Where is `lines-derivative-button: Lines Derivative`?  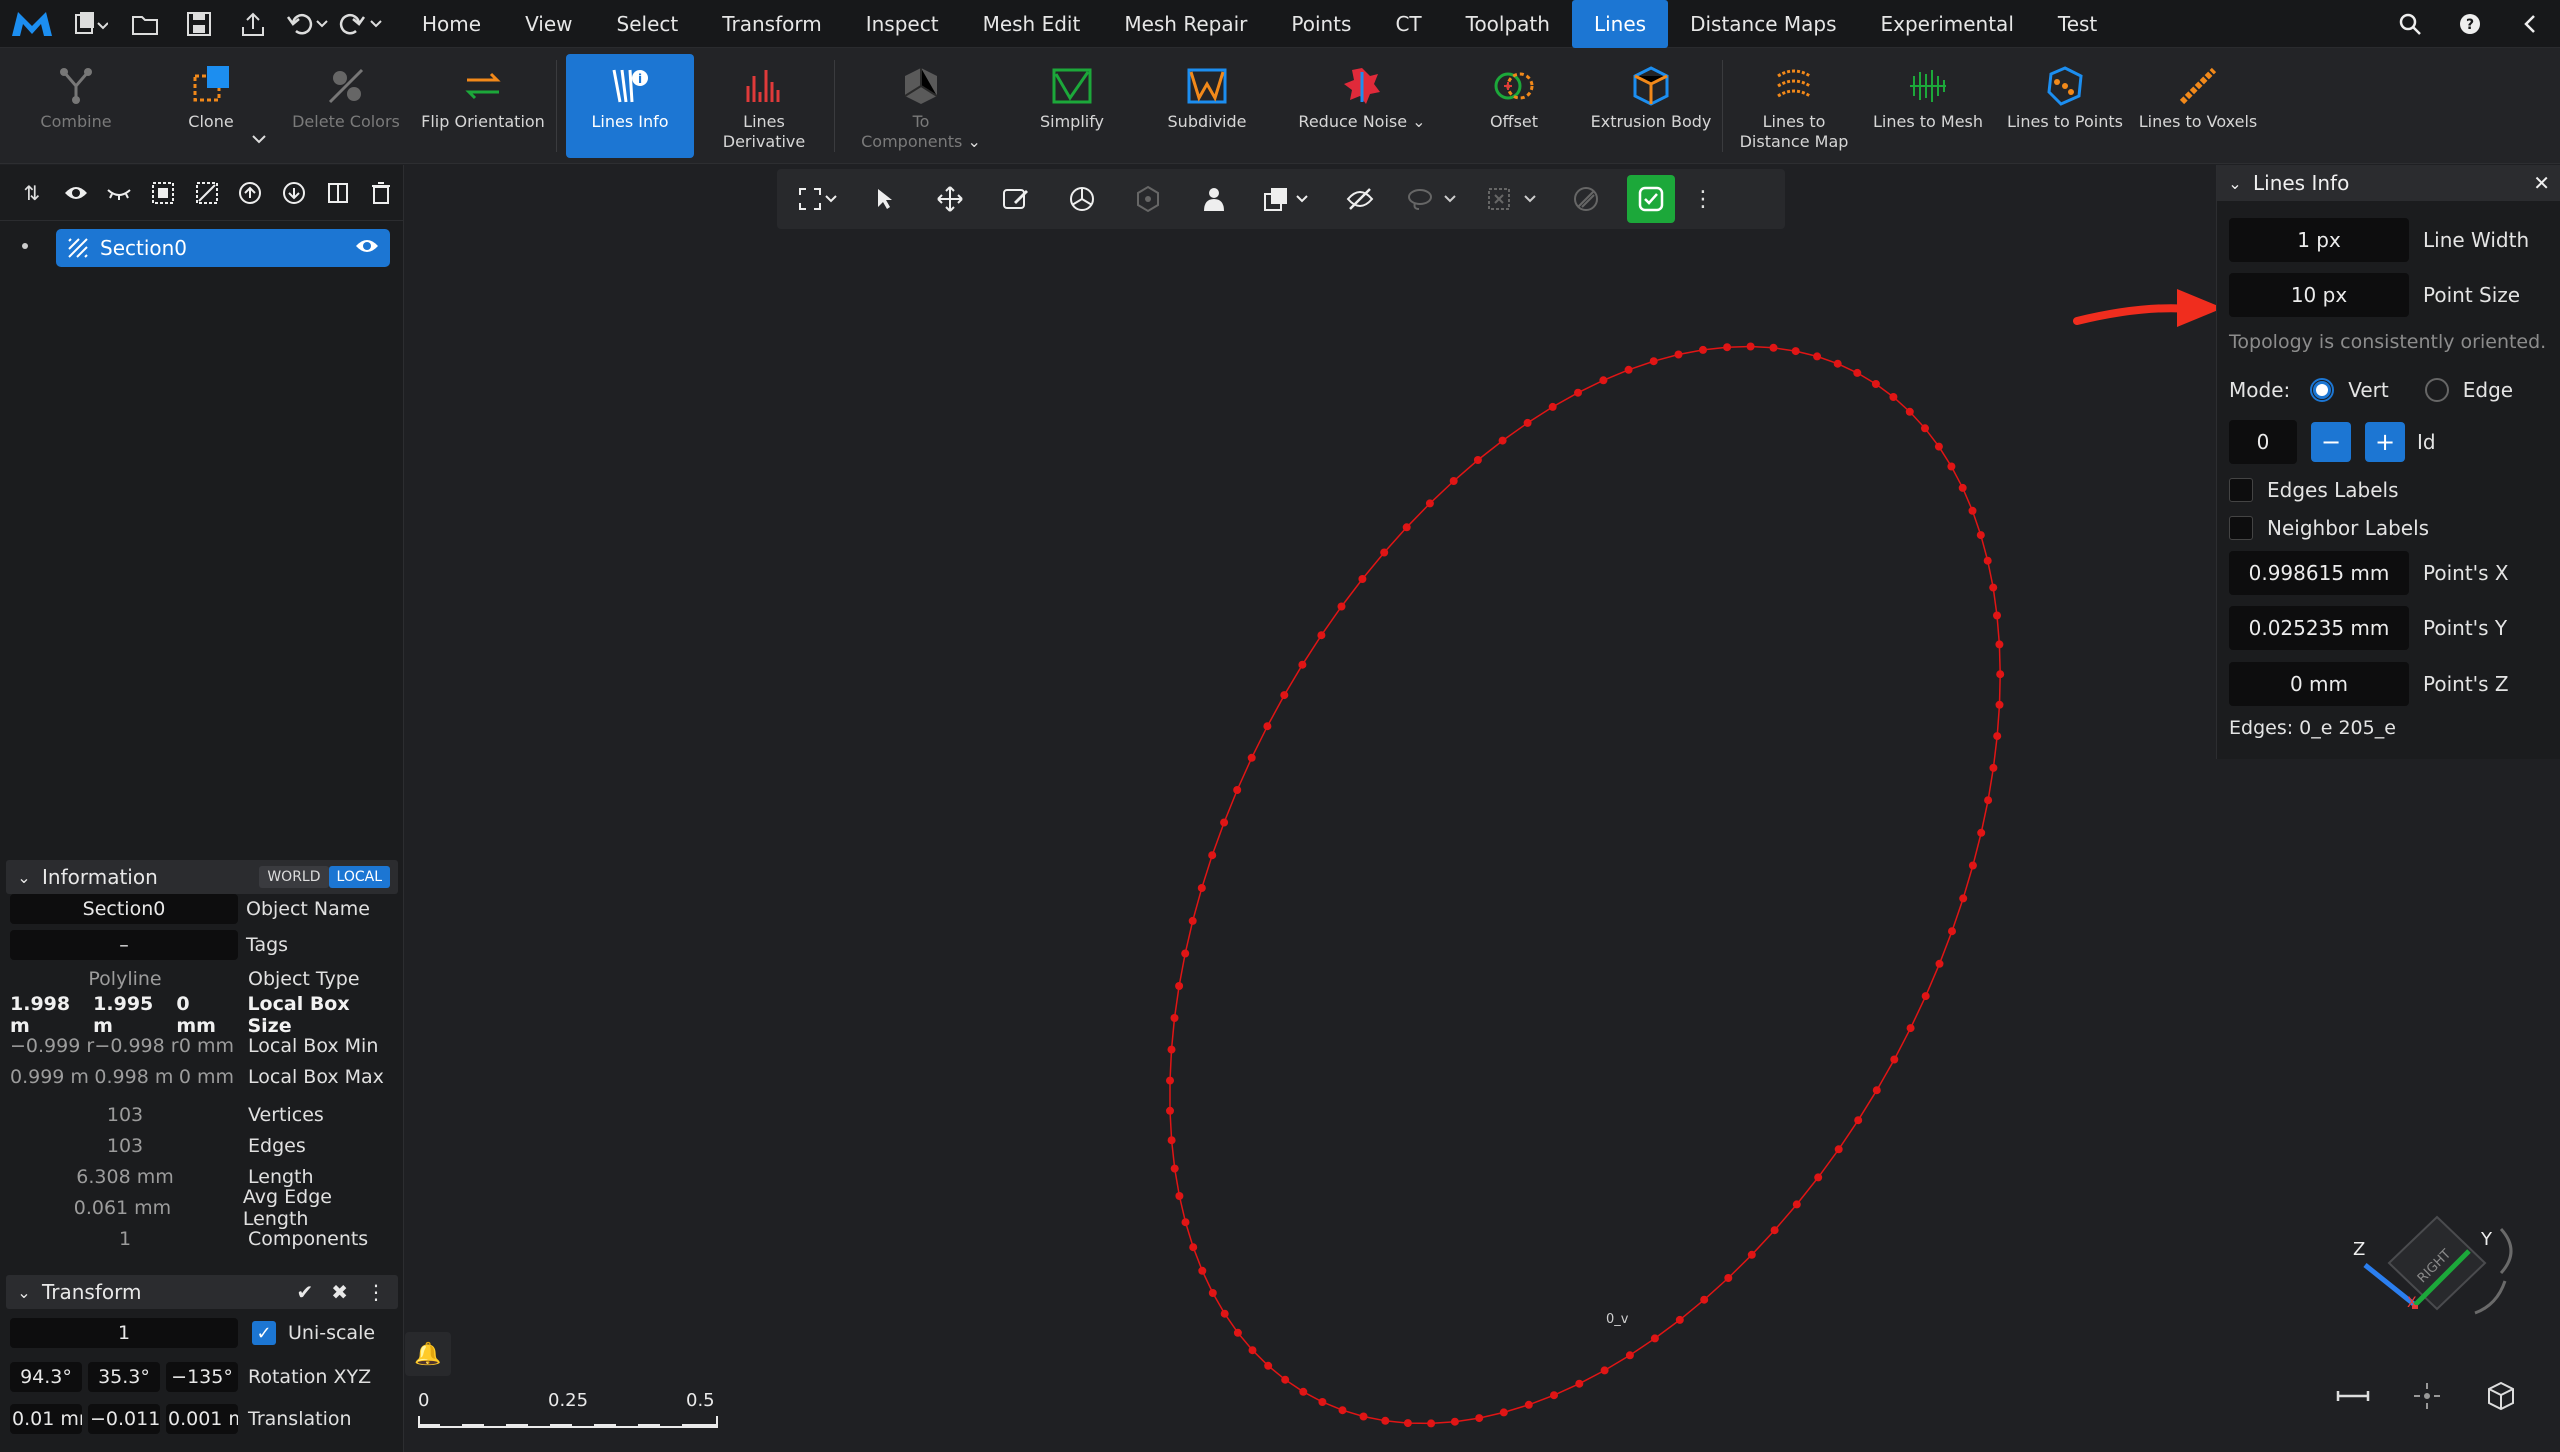
lines-derivative-button: Lines Derivative is located at coordinates (764, 106).